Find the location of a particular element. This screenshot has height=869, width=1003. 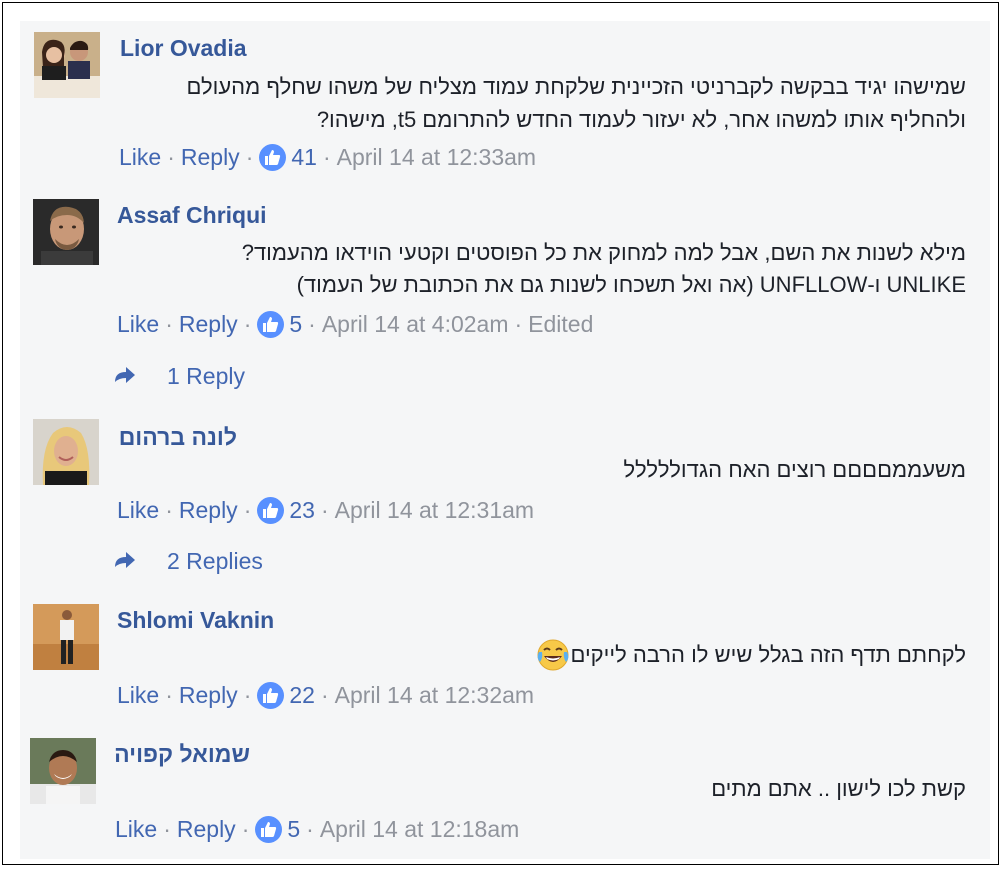

view-replies-link: 1 Reply is located at coordinates (179, 376).